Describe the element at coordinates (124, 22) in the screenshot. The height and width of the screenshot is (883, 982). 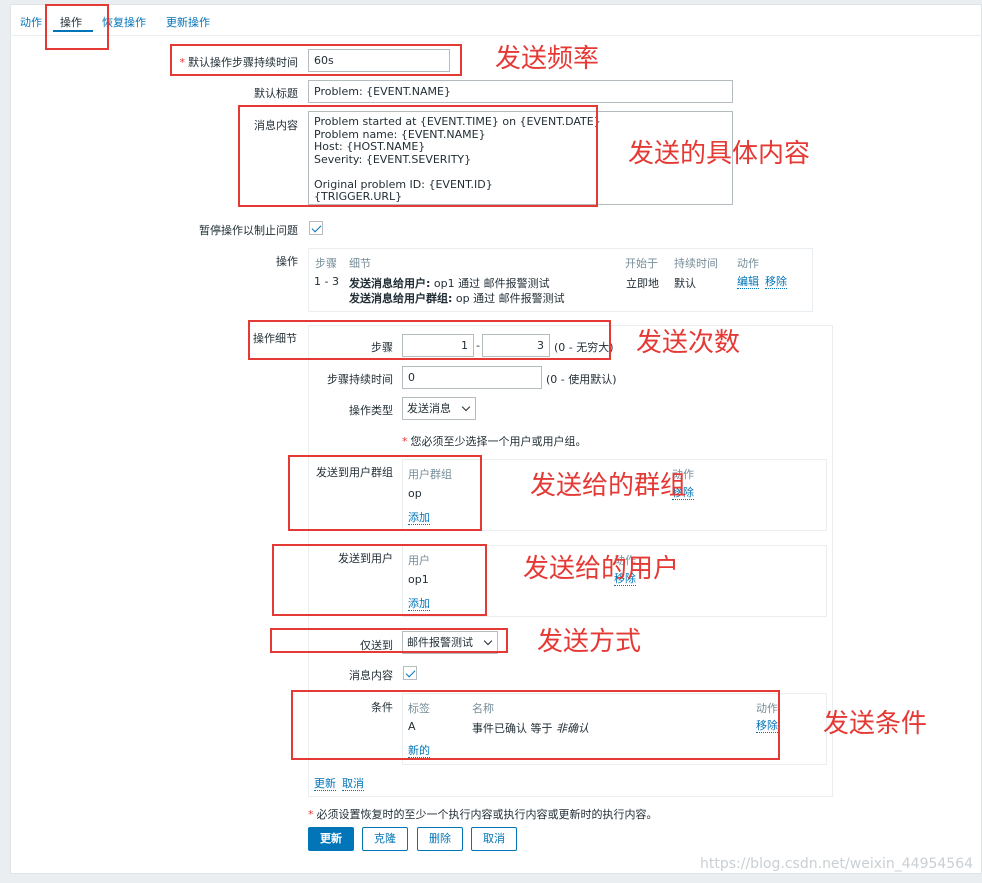
I see `tab-recovery-operations: 恢复操作` at that location.